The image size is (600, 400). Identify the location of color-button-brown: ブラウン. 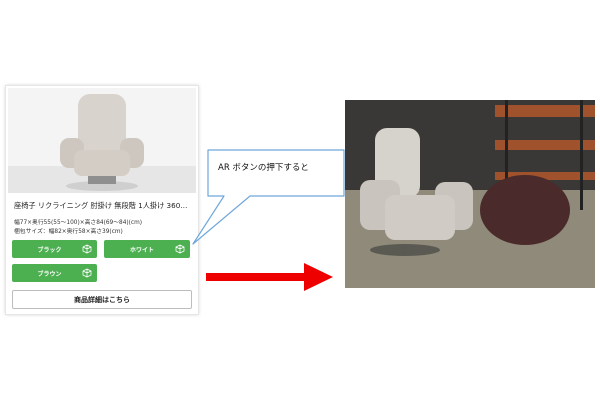
(54, 273).